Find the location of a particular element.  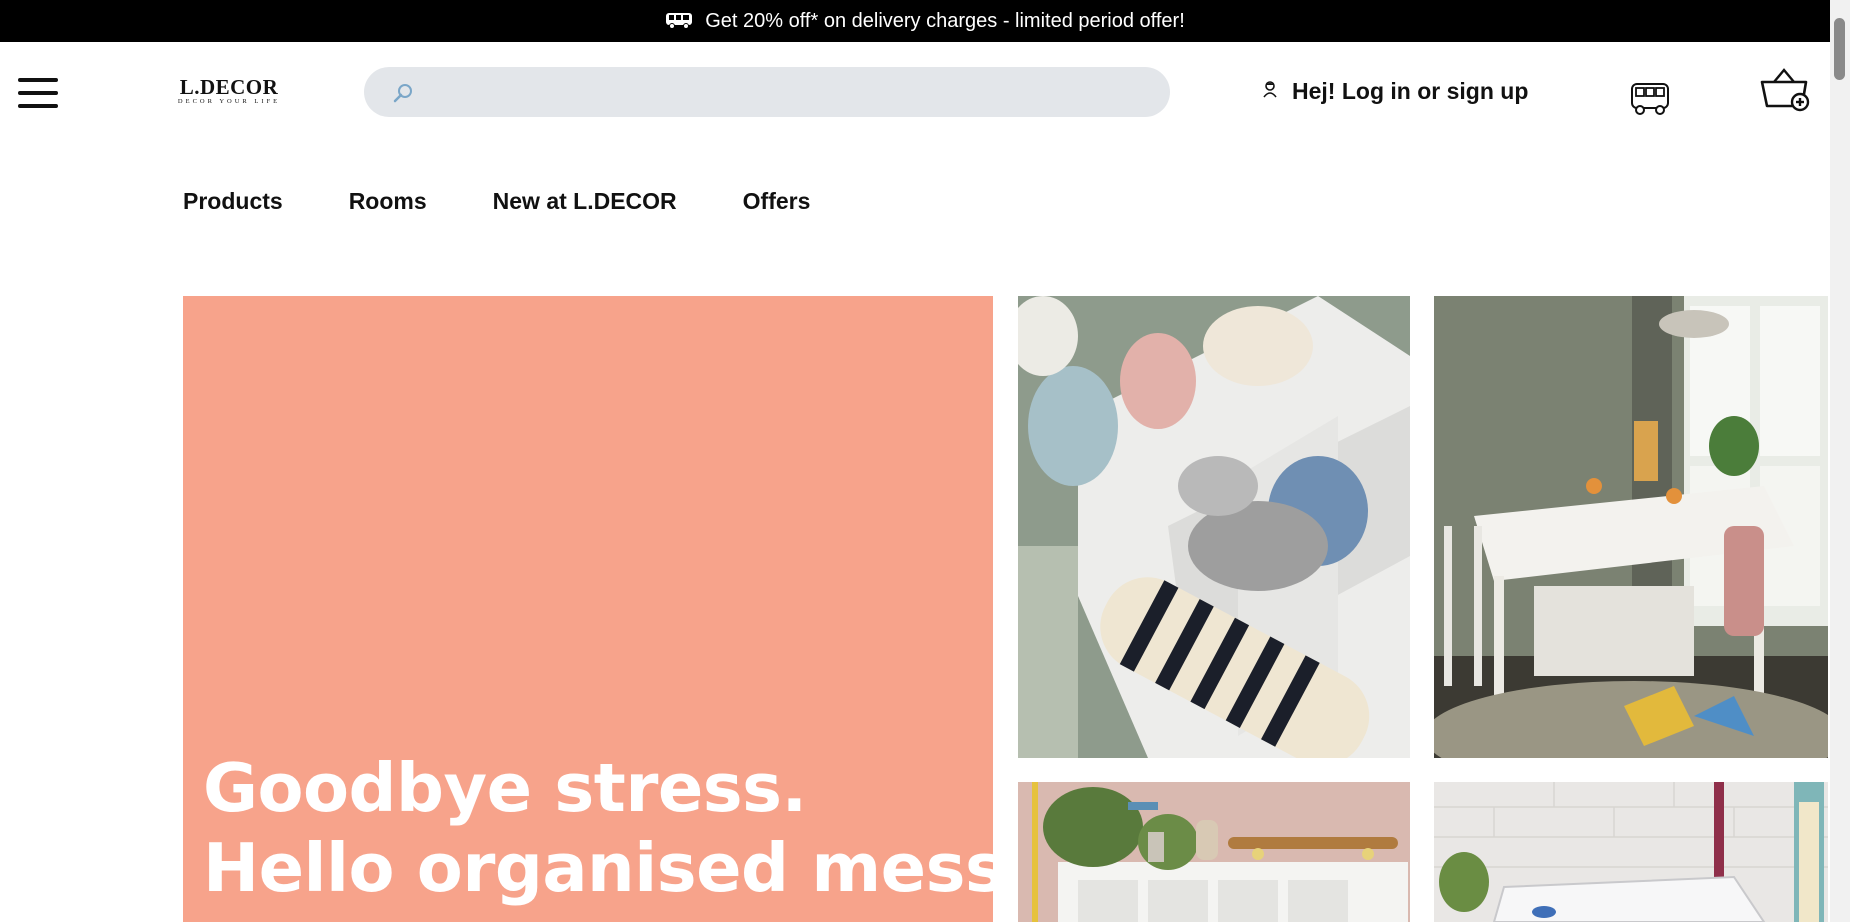

hero-headline-line1: Goodbye stress. is located at coordinates (505, 788).